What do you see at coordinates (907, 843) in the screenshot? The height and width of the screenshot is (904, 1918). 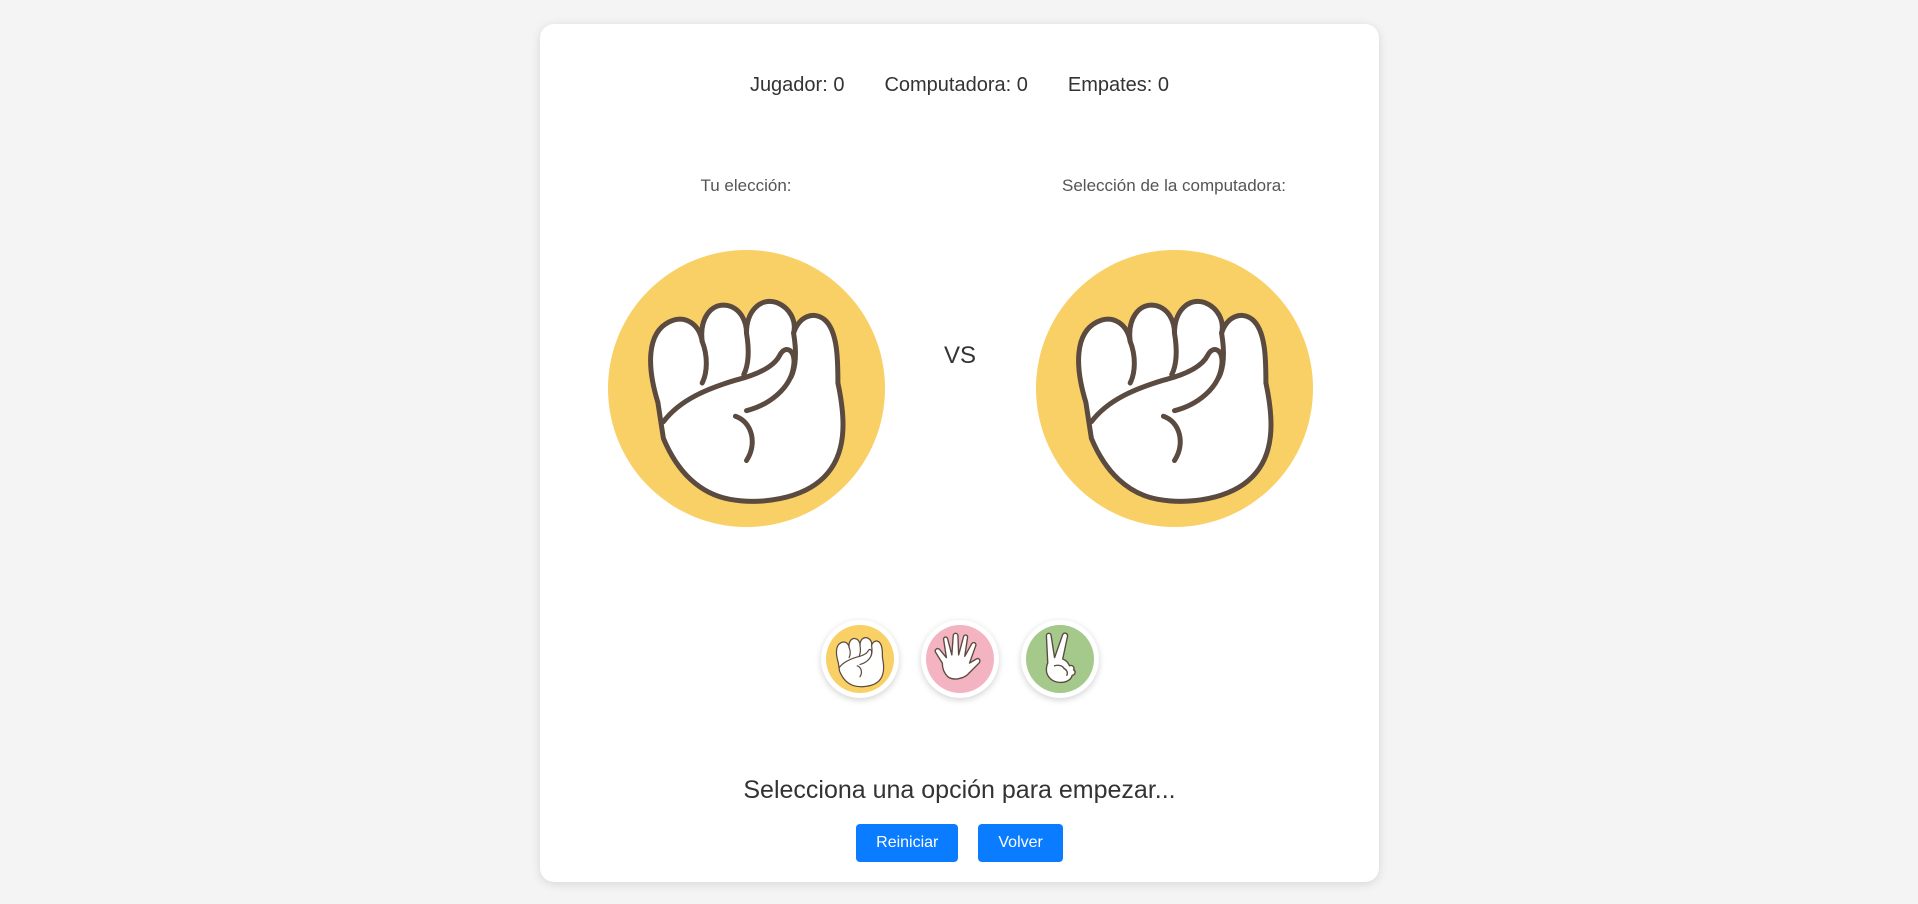 I see `reset-button: Reiniciar` at bounding box center [907, 843].